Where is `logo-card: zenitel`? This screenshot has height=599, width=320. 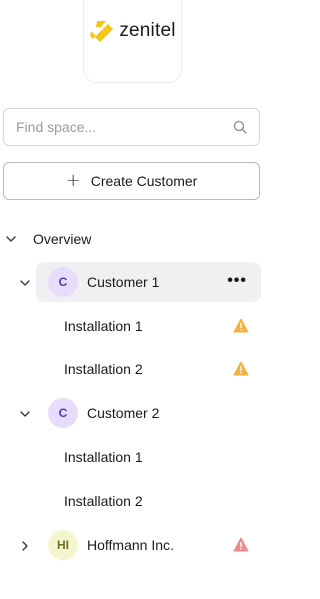 logo-card: zenitel is located at coordinates (132, 41).